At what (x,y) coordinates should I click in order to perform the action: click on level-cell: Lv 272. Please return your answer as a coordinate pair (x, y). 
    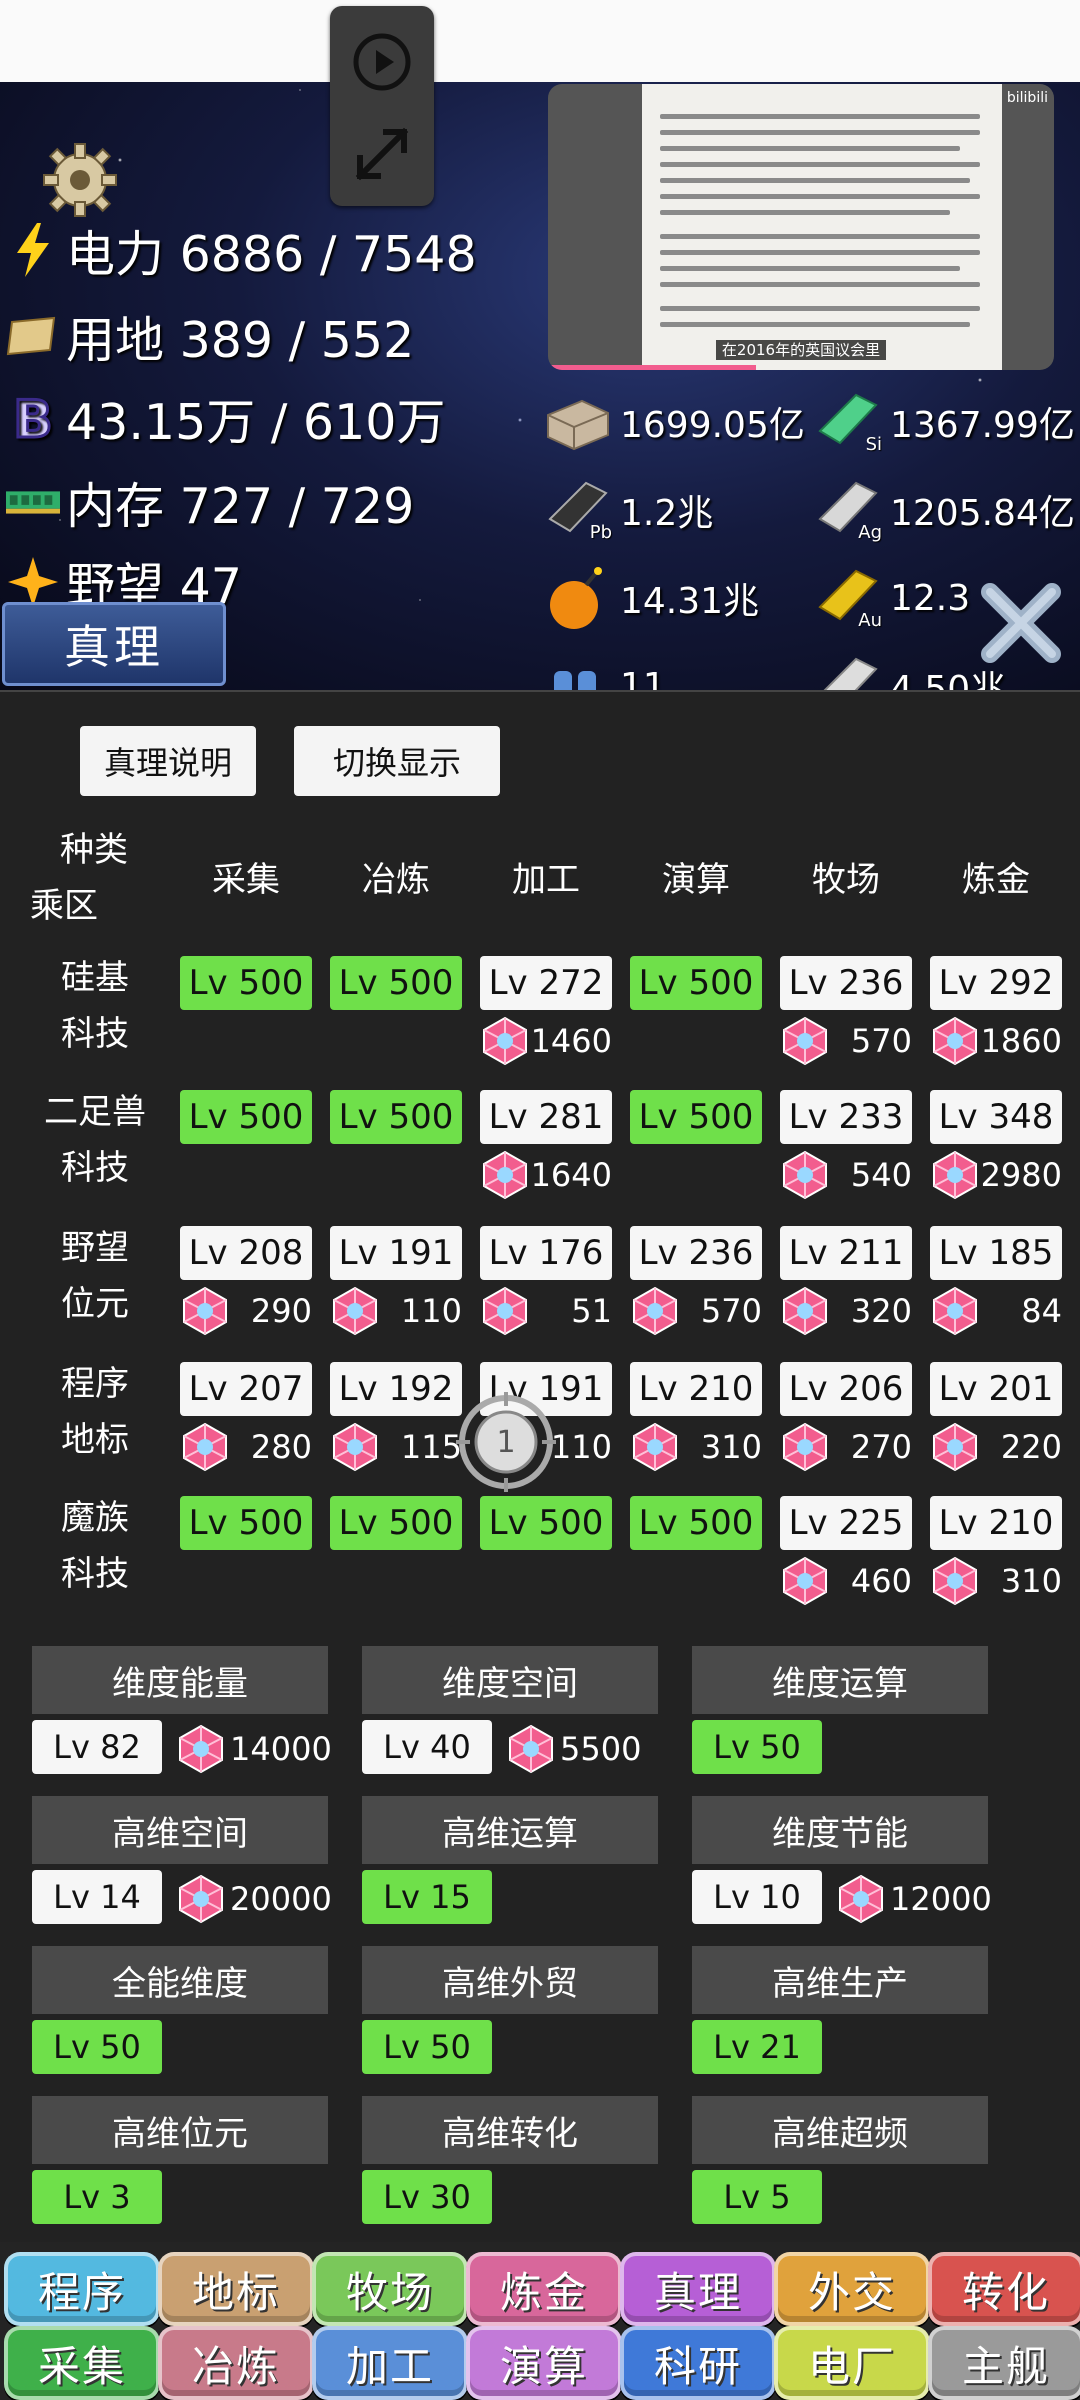
    Looking at the image, I should click on (546, 983).